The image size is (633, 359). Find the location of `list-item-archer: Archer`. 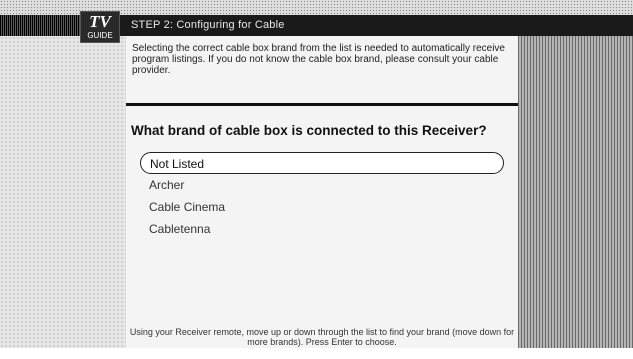

list-item-archer: Archer is located at coordinates (322, 185).